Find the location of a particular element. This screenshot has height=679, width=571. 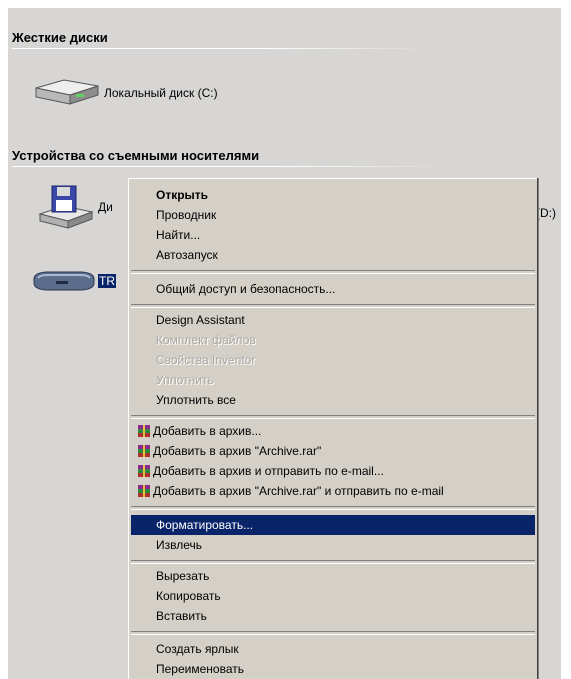

menu-item-inventor-properties: Свойства Inventor is located at coordinates (206, 360).